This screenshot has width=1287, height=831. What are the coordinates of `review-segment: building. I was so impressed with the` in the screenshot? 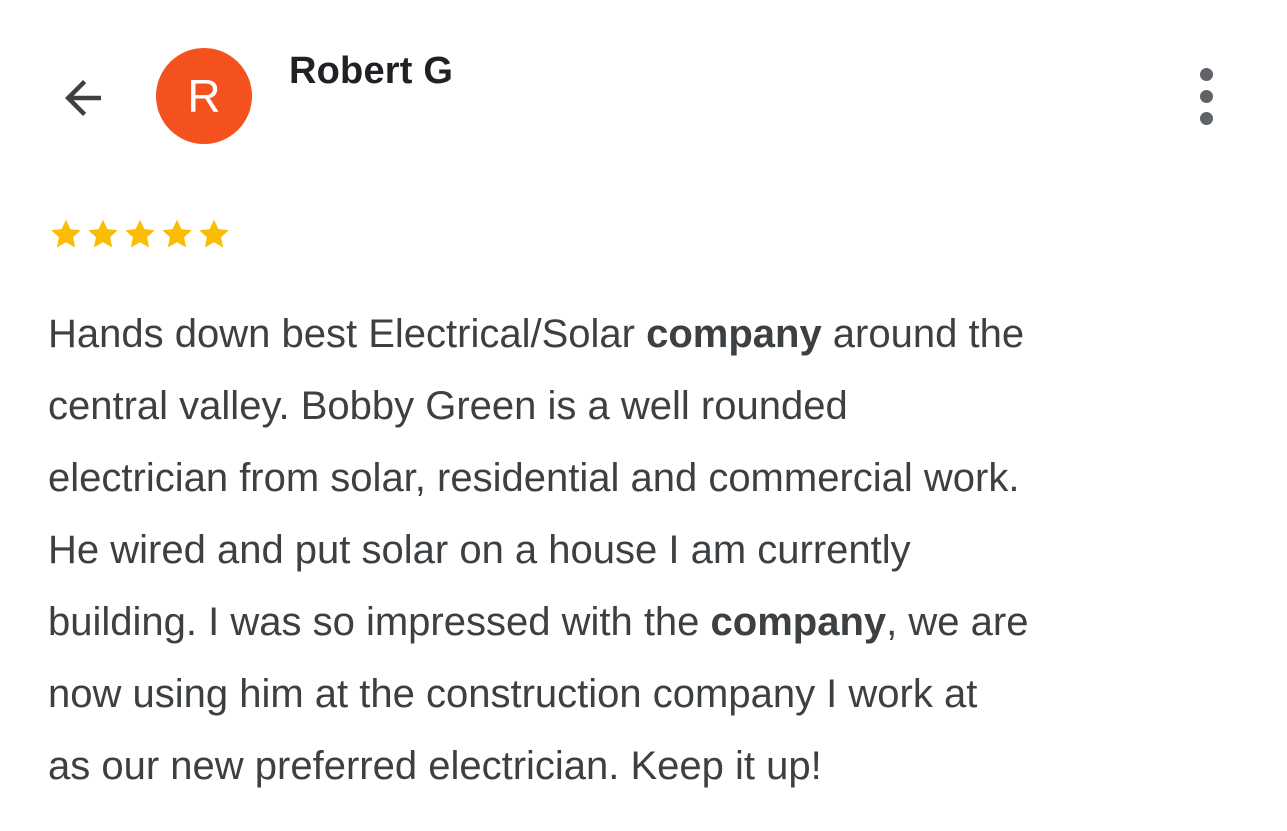 It's located at (379, 622).